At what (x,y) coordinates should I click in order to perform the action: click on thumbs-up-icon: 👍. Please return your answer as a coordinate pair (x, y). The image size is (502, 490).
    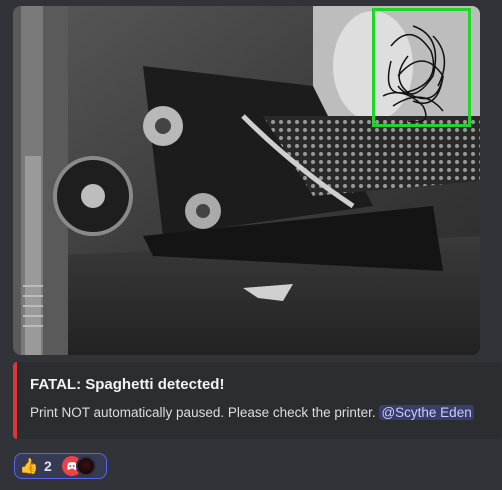
    Looking at the image, I should click on (29, 466).